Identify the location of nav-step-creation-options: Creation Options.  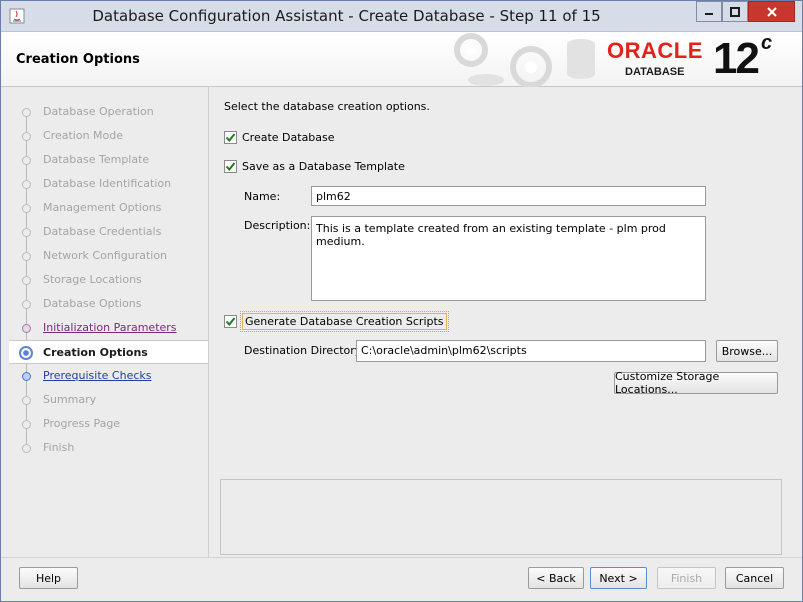
(108, 352).